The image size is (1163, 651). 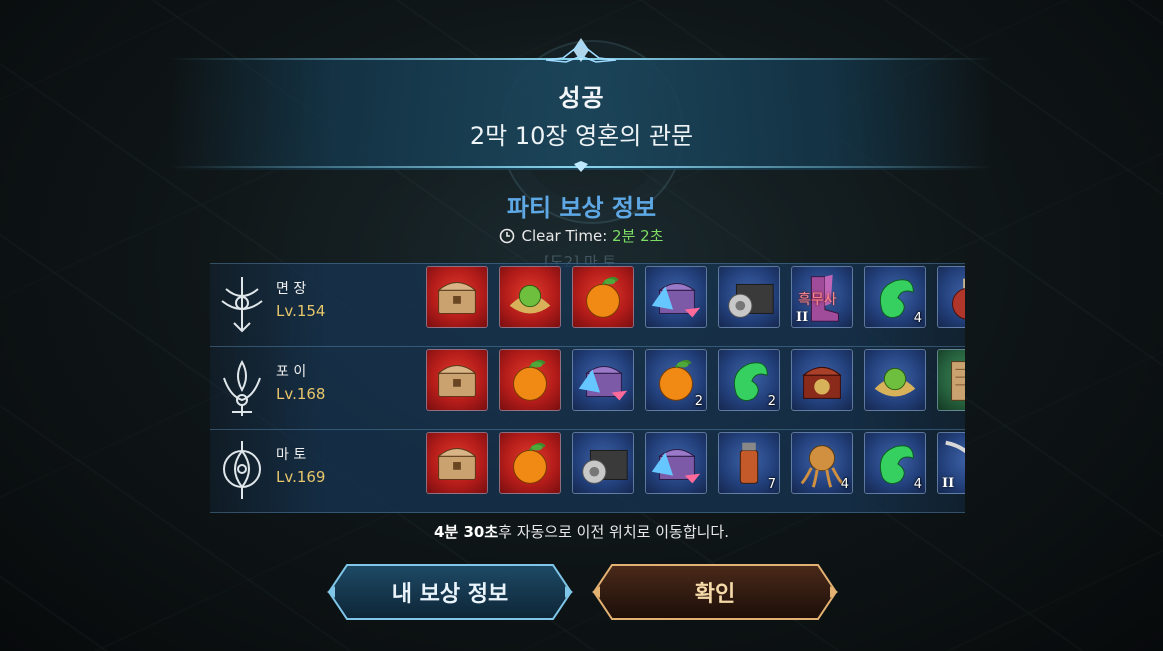 I want to click on red-ornate-chest-icon, so click(x=822, y=382).